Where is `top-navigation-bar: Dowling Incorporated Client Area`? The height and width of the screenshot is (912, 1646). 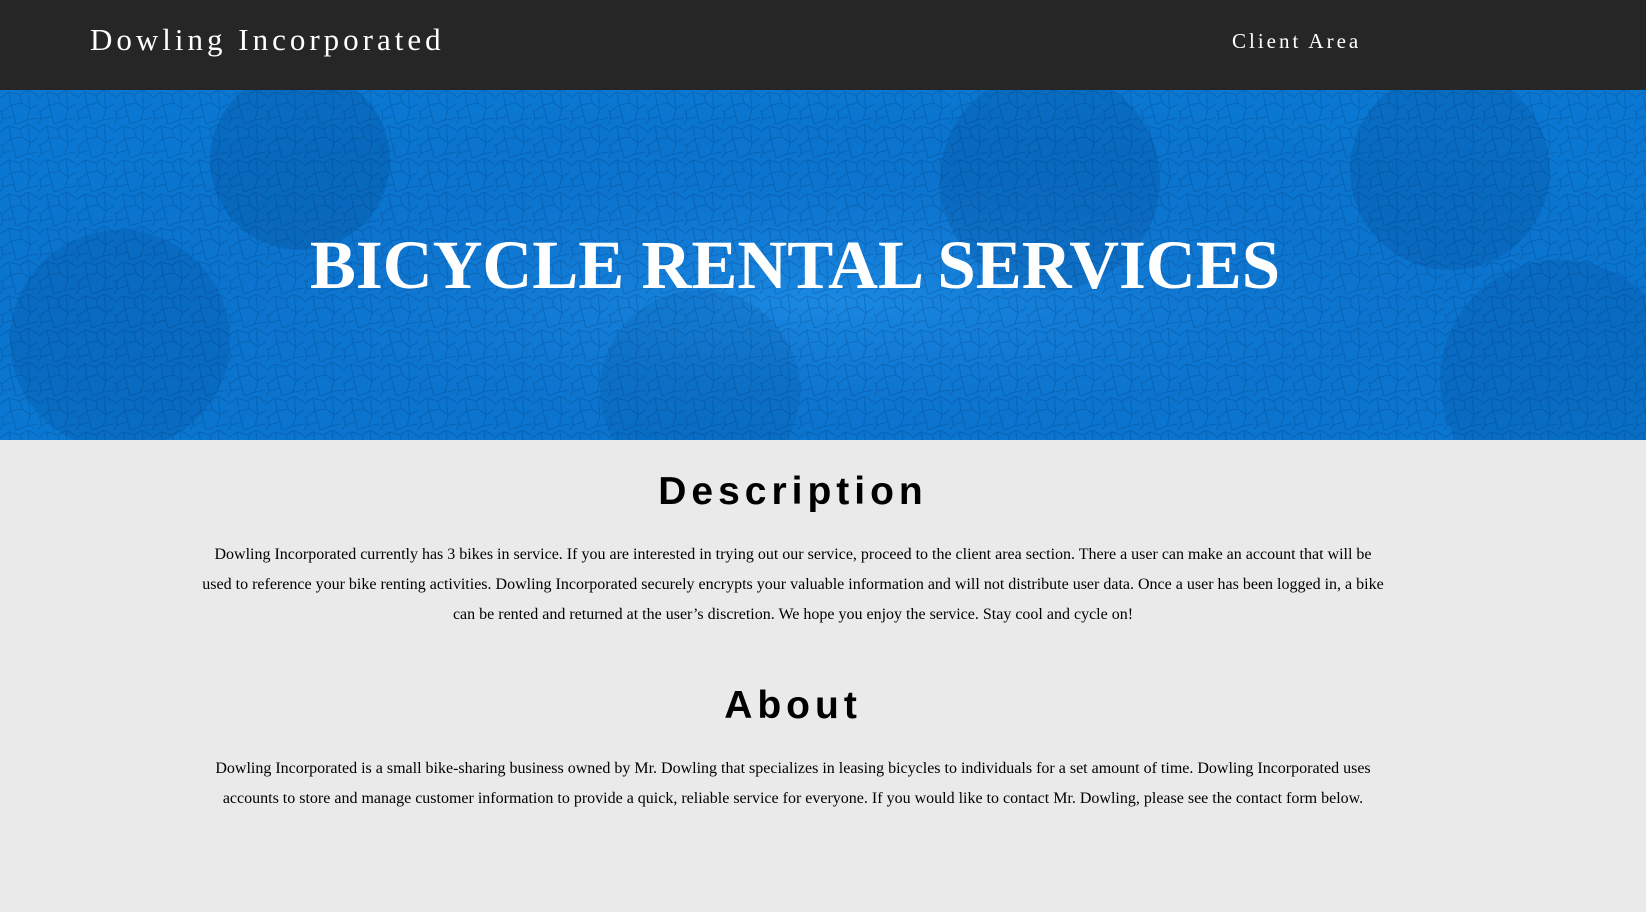
top-navigation-bar: Dowling Incorporated Client Area is located at coordinates (823, 45).